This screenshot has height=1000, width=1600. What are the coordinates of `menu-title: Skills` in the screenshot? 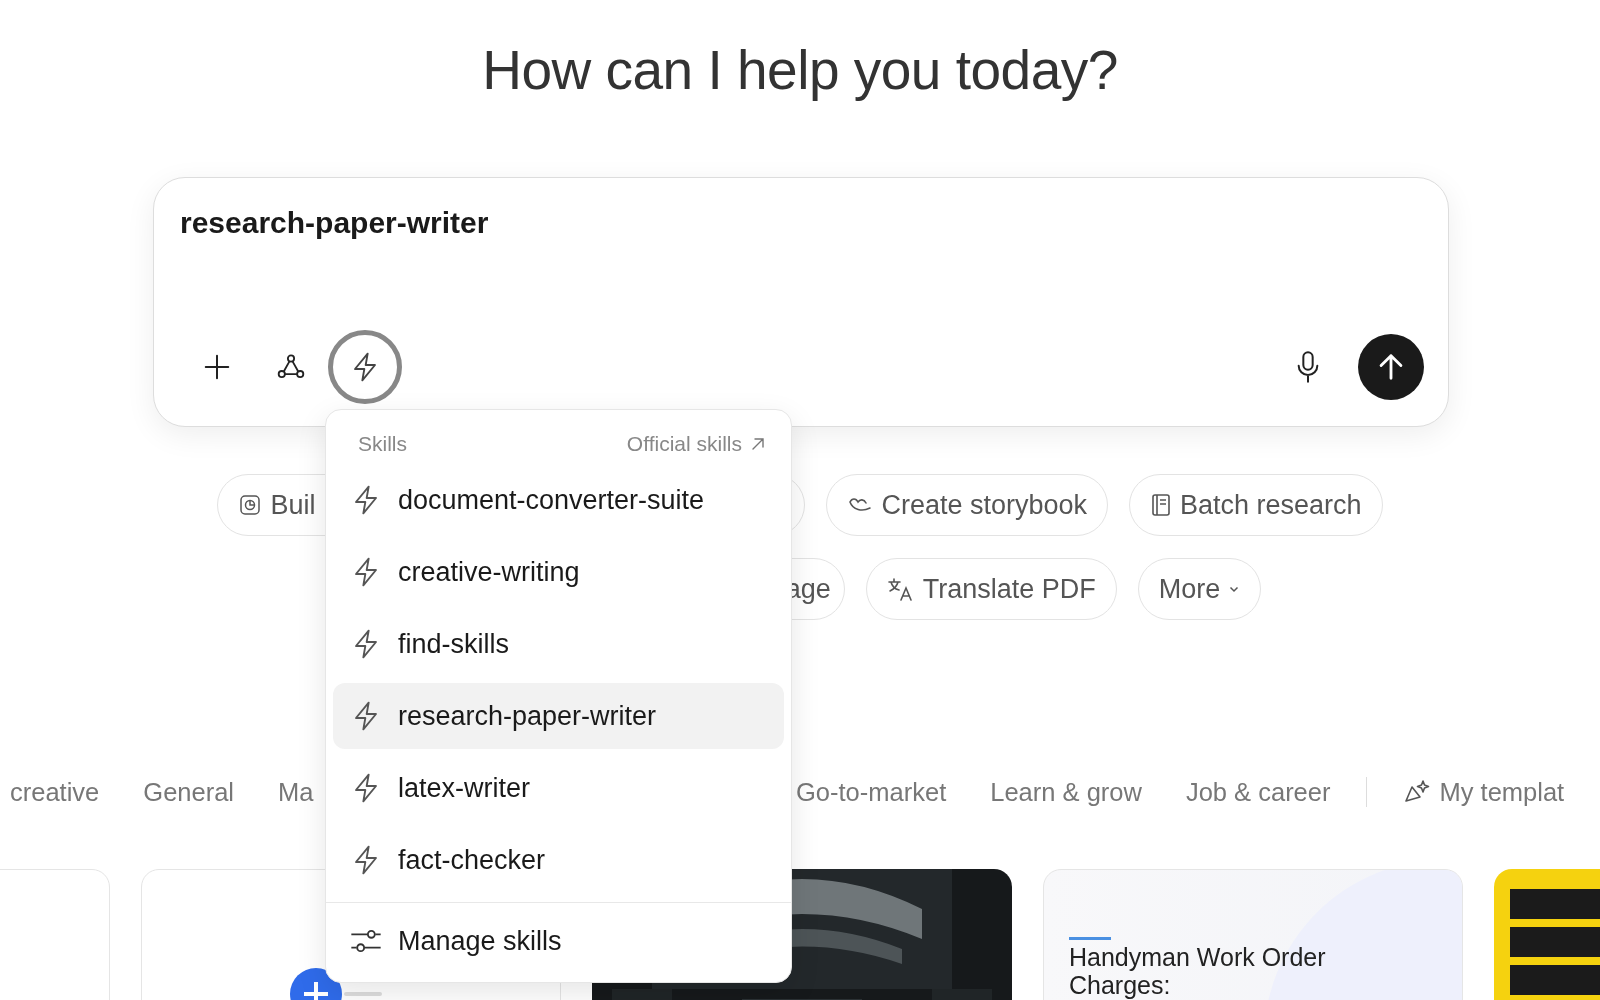 It's located at (382, 444).